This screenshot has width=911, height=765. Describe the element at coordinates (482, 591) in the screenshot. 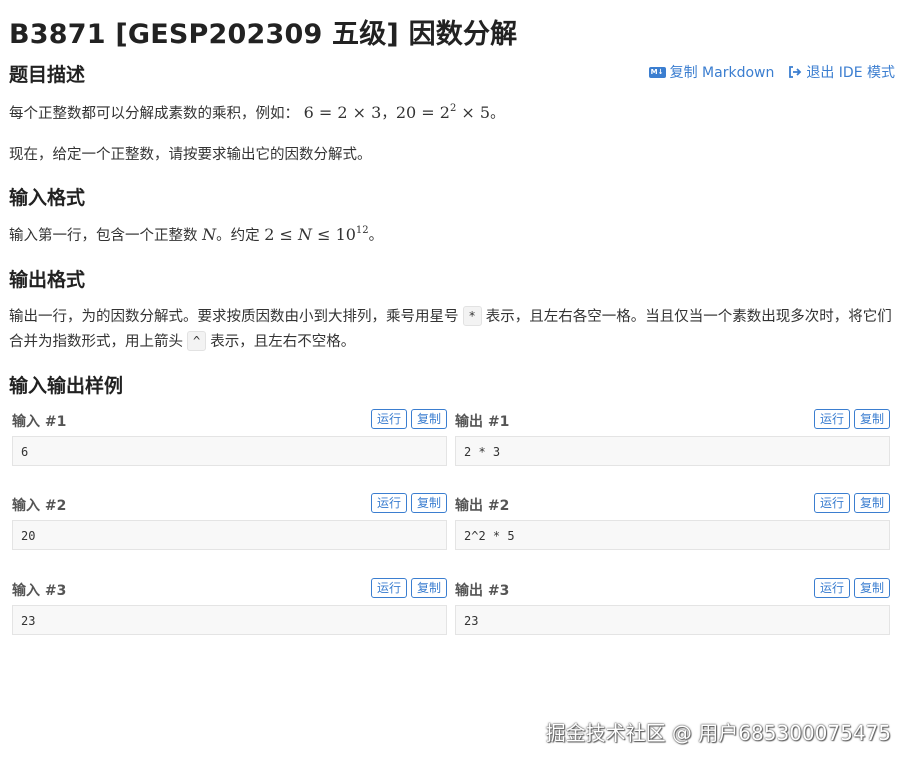

I see `sample-output-label: 输出 #3` at that location.